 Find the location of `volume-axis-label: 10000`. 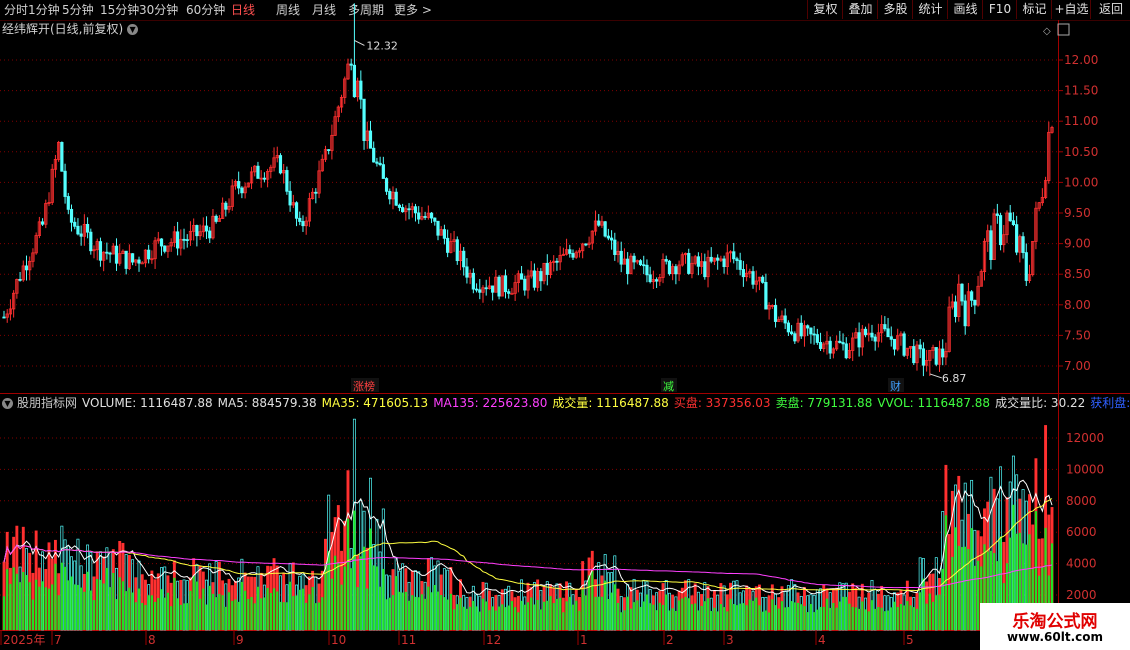

volume-axis-label: 10000 is located at coordinates (1085, 469).